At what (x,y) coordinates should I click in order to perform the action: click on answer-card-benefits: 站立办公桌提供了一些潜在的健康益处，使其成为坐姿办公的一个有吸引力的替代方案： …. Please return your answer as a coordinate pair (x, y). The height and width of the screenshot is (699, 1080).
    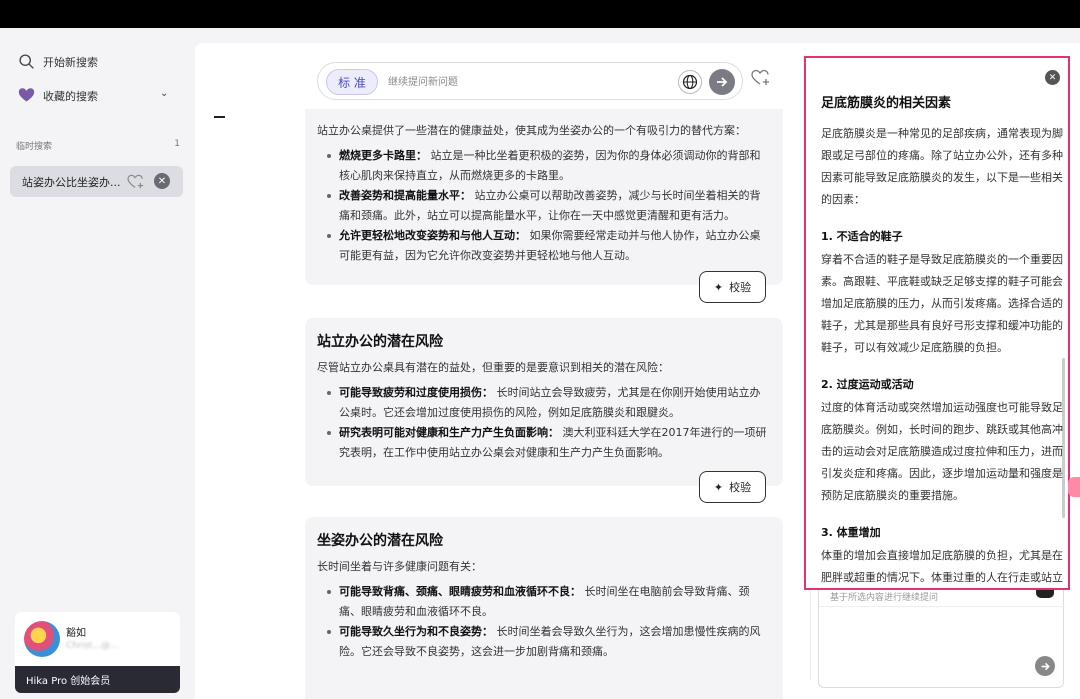
    Looking at the image, I should click on (544, 197).